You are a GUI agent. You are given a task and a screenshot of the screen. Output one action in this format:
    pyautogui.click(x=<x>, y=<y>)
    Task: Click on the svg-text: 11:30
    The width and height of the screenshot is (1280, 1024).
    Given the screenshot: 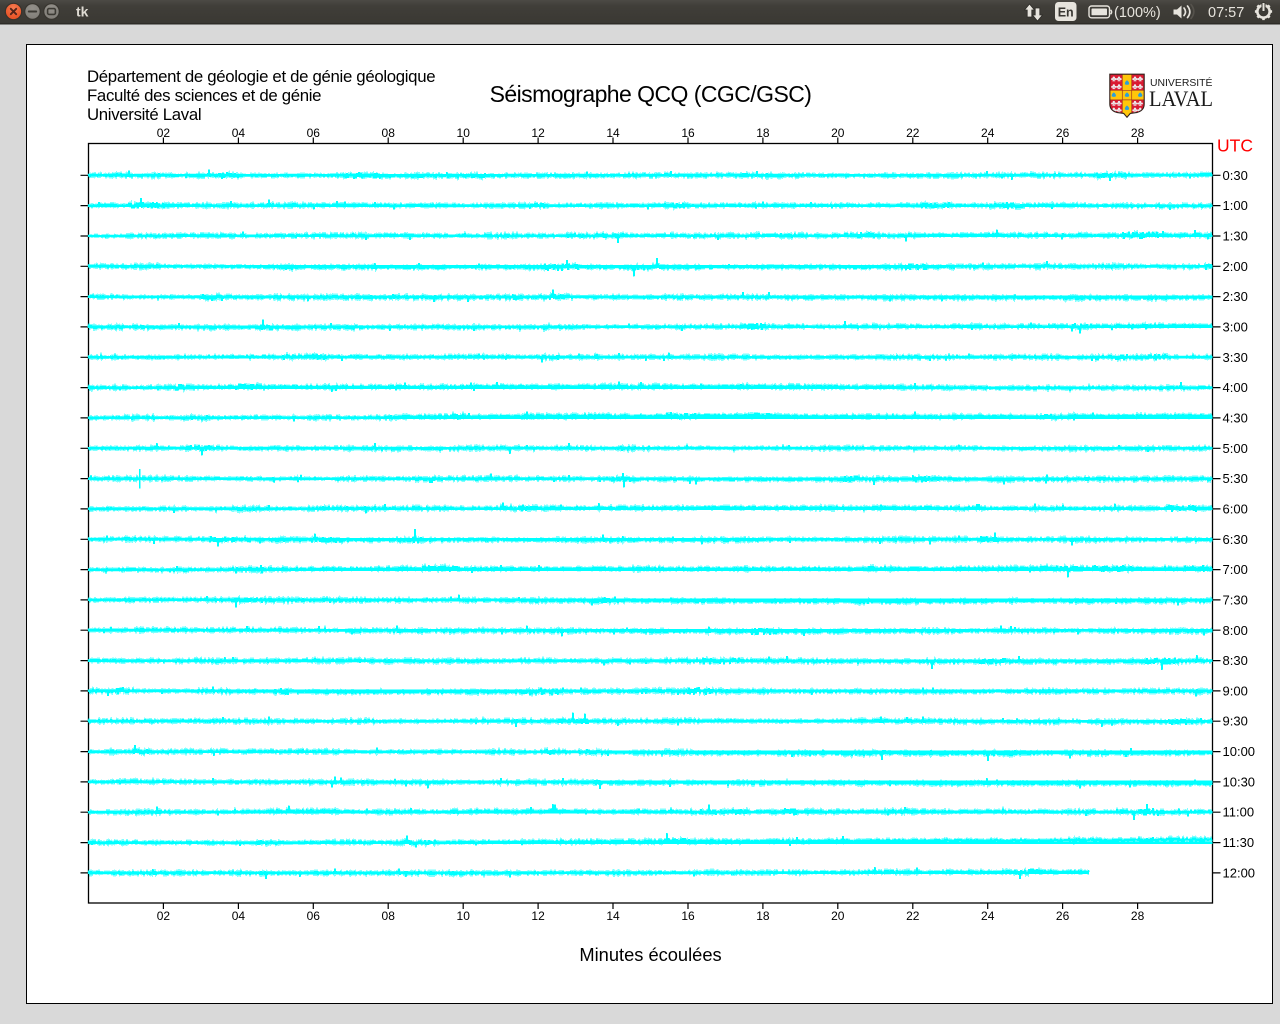 What is the action you would take?
    pyautogui.click(x=1239, y=842)
    